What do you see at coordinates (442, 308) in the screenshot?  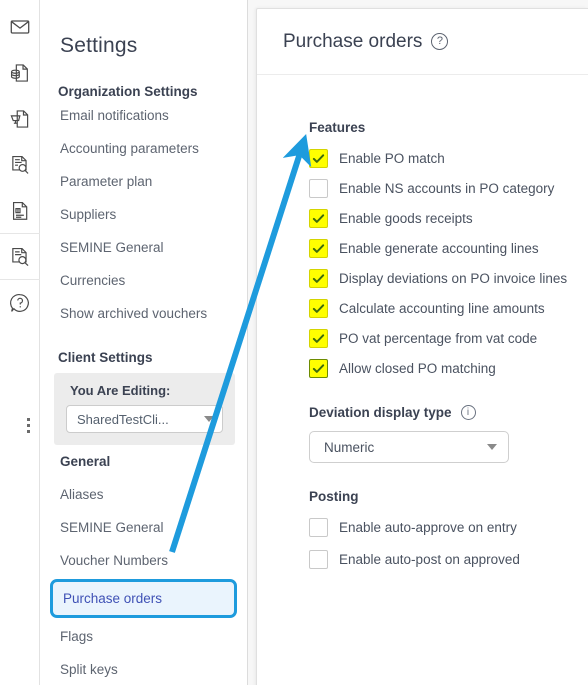 I see `checkbox-label: Calculate accounting line amounts` at bounding box center [442, 308].